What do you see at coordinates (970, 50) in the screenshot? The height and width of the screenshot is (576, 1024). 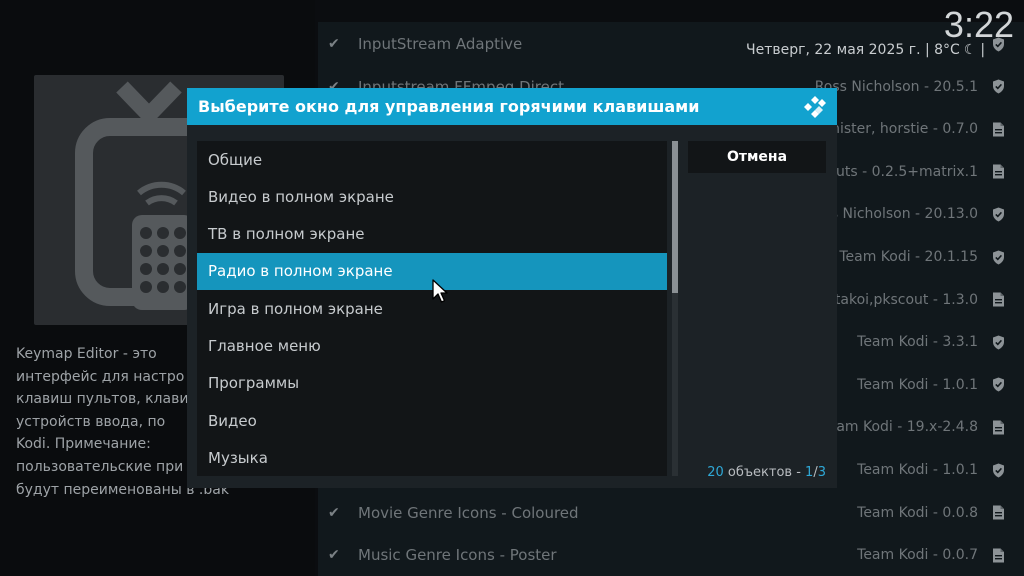 I see `moon-icon: ☾` at bounding box center [970, 50].